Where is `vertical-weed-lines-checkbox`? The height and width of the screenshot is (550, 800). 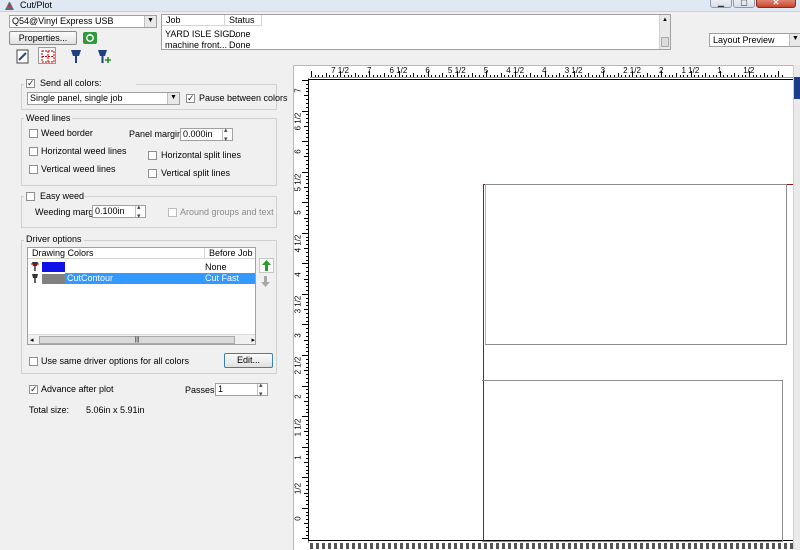 vertical-weed-lines-checkbox is located at coordinates (33, 169).